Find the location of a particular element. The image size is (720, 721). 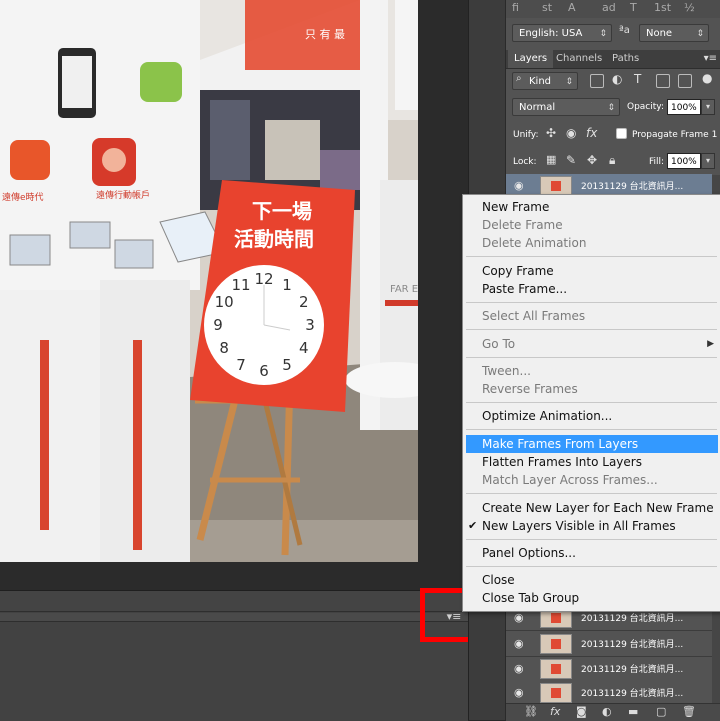

adjustment-layer-icon: ◐ is located at coordinates (607, 711).